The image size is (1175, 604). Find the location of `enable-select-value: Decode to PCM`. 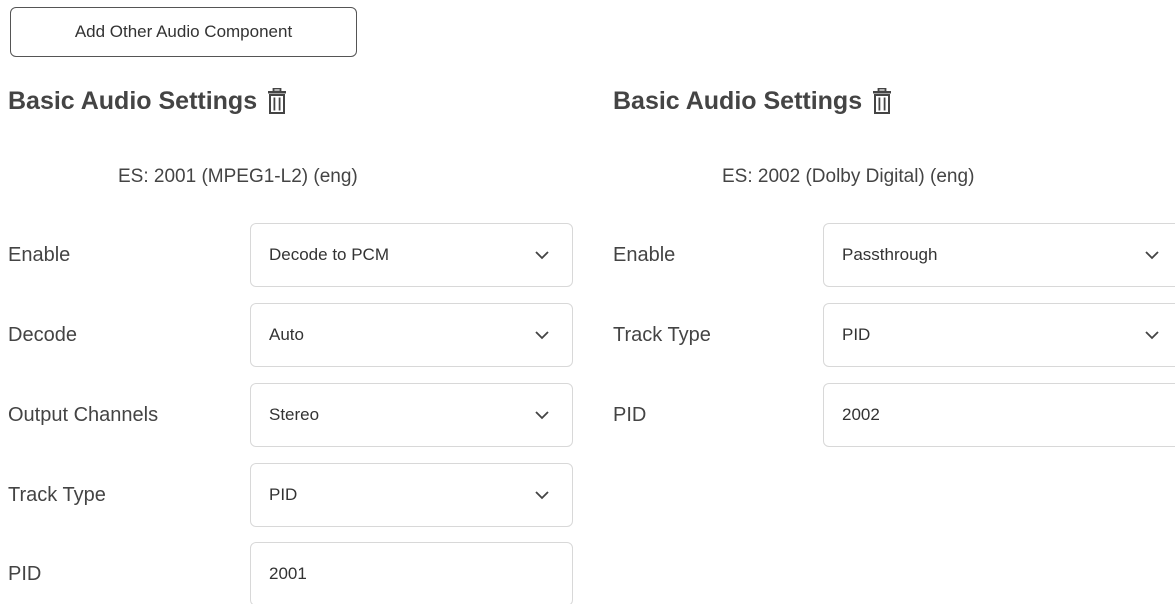

enable-select-value: Decode to PCM is located at coordinates (329, 254).